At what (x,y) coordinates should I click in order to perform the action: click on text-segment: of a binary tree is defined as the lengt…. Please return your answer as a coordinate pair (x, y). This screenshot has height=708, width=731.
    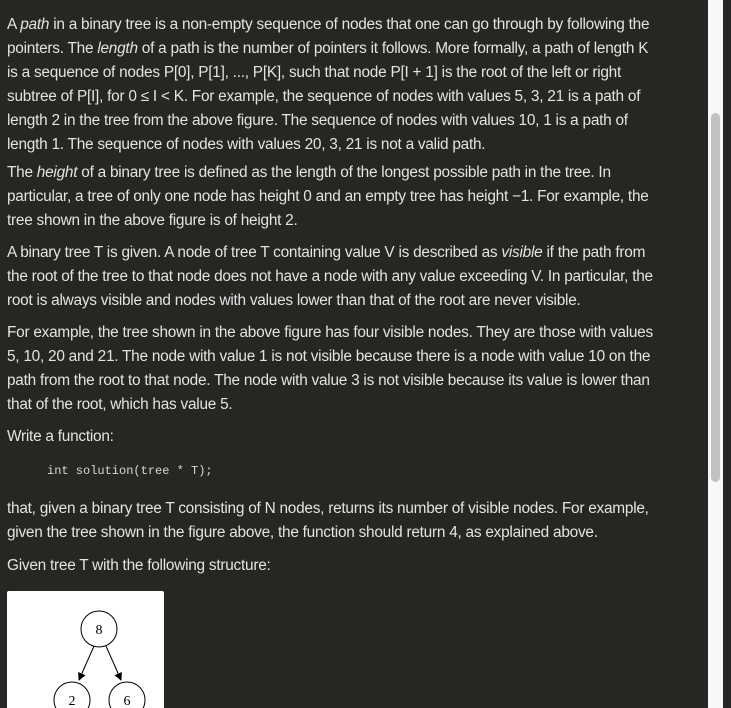
    Looking at the image, I should click on (344, 172).